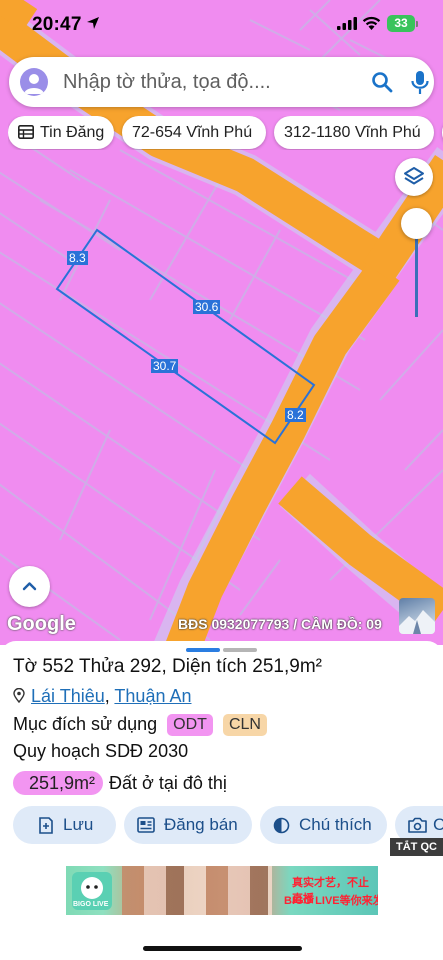  I want to click on search-bar, so click(221, 82).